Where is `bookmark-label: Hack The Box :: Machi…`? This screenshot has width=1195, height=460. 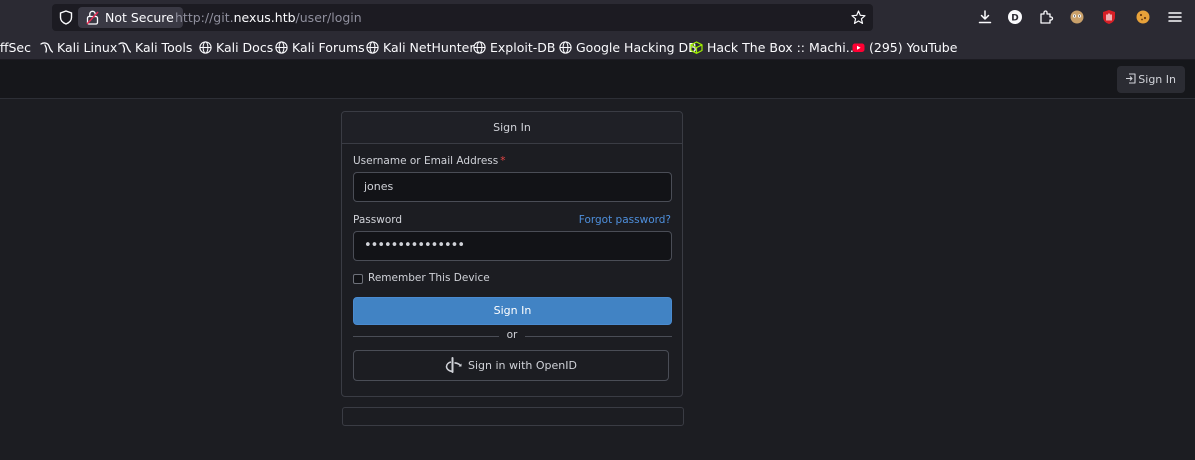
bookmark-label: Hack The Box :: Machi… is located at coordinates (783, 47).